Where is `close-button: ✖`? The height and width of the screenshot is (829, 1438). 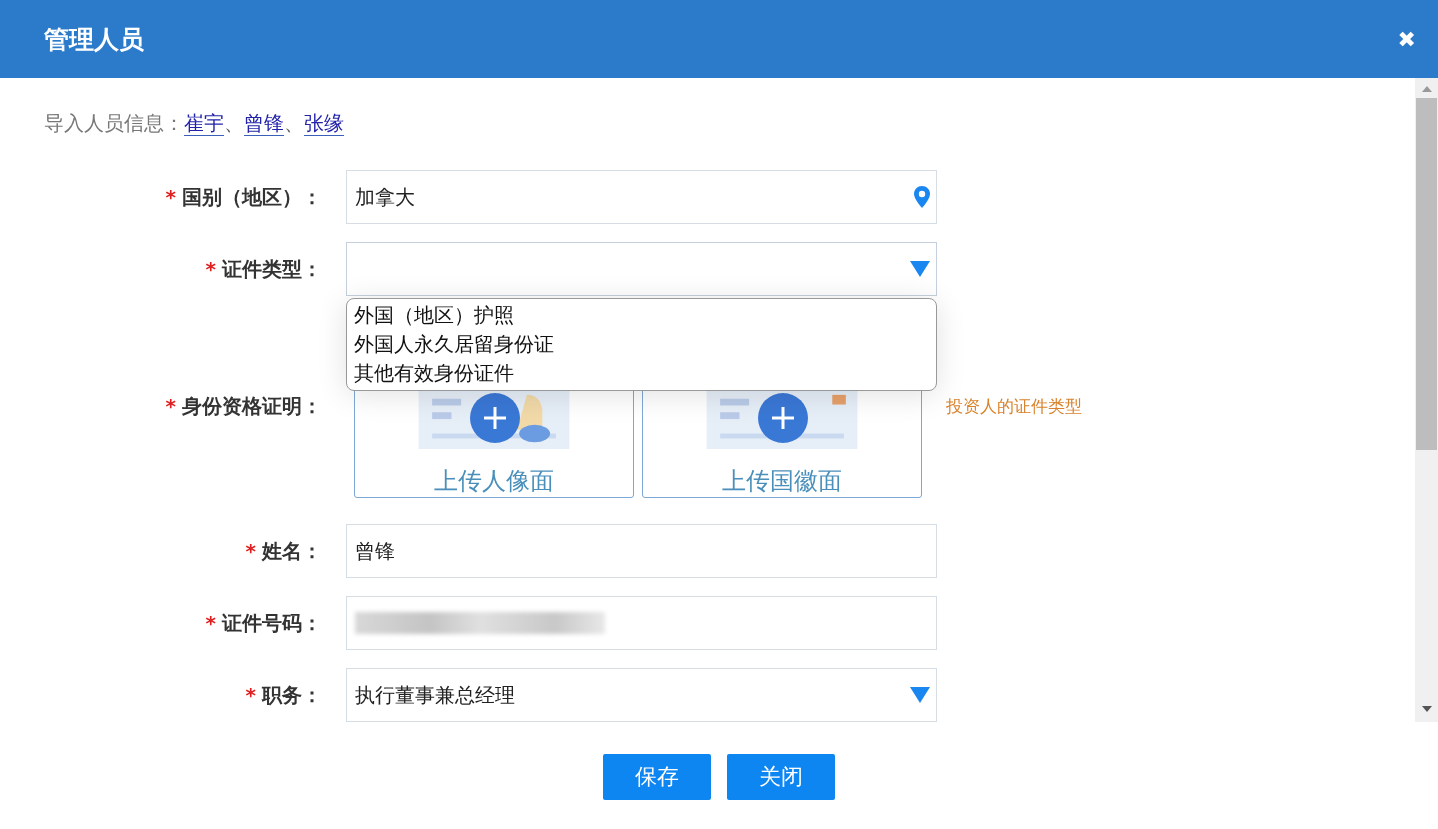 close-button: ✖ is located at coordinates (1406, 39).